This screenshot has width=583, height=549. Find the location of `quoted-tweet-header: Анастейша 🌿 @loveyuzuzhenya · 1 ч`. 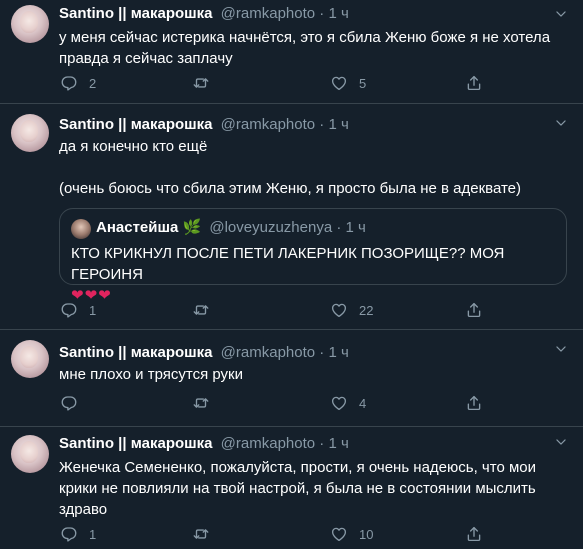

quoted-tweet-header: Анастейша 🌿 @loveyuzuzhenya · 1 ч is located at coordinates (231, 228).